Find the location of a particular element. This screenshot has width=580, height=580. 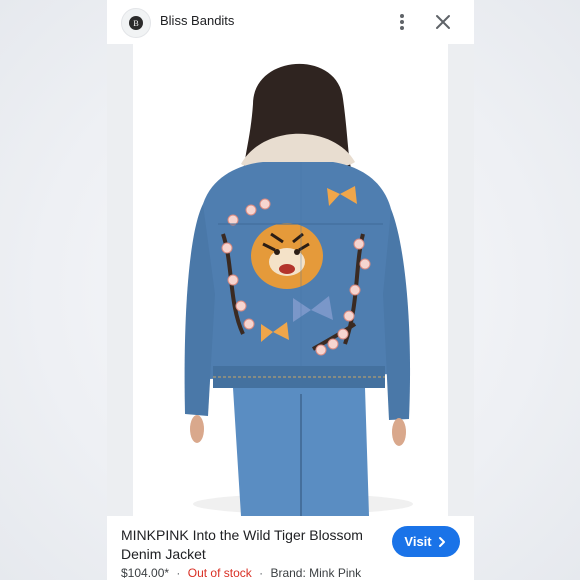

svg-text: B is located at coordinates (135, 23).